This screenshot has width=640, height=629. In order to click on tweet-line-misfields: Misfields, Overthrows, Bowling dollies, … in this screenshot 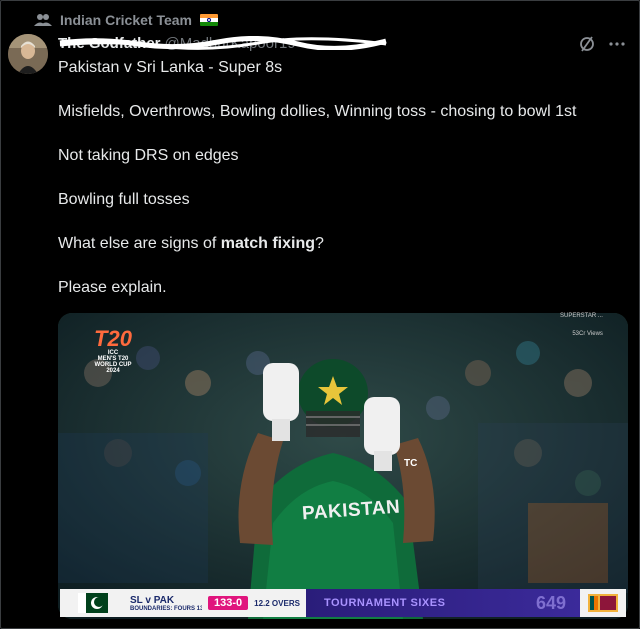, I will do `click(317, 111)`.